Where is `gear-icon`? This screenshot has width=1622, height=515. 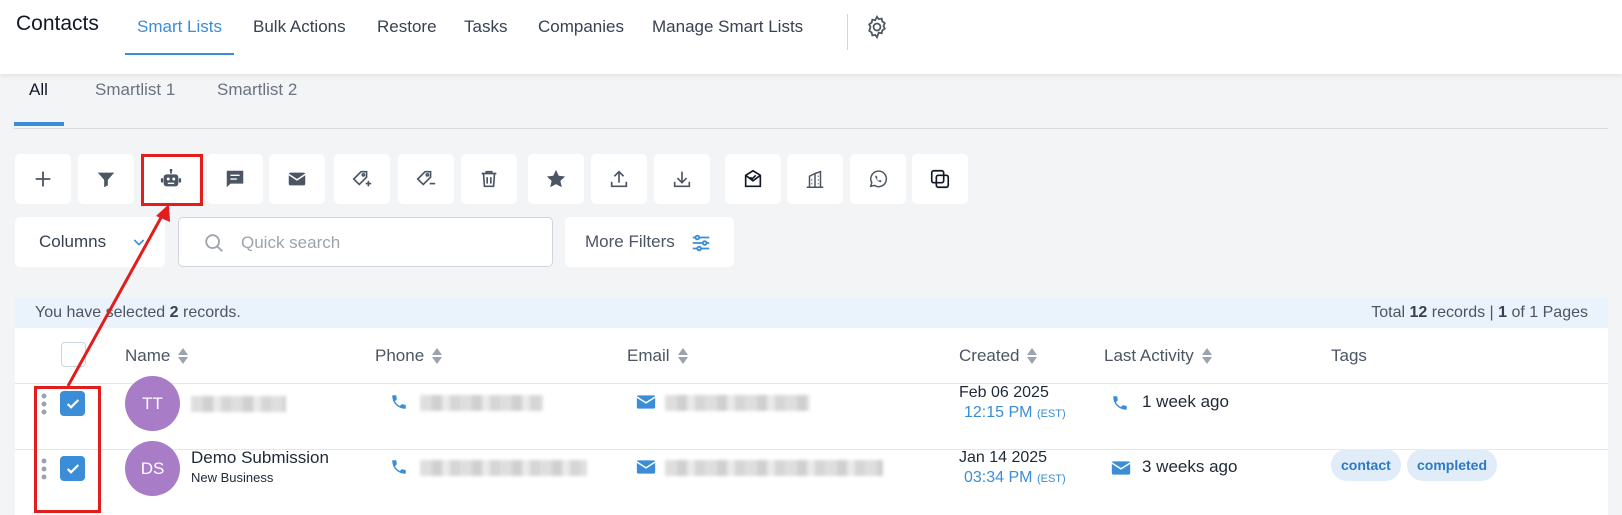
gear-icon is located at coordinates (877, 27).